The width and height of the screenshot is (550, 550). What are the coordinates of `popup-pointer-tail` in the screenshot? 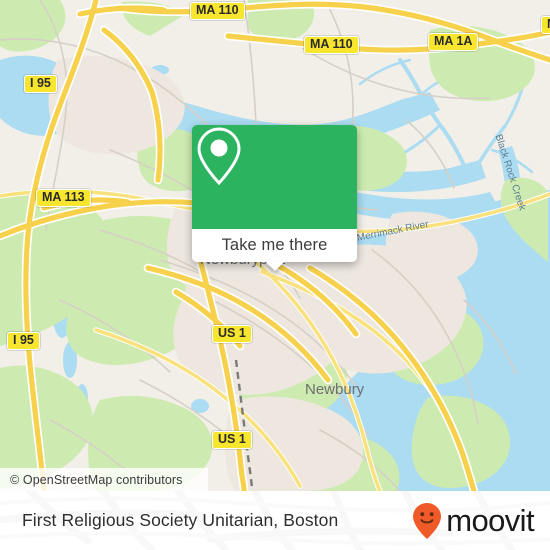 It's located at (274, 266).